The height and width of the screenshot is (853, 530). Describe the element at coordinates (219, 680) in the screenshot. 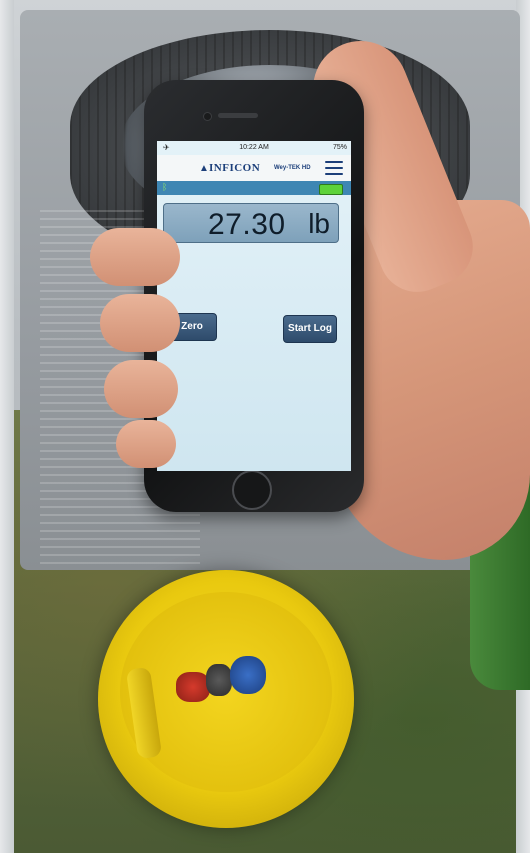

I see `gray-valve` at that location.